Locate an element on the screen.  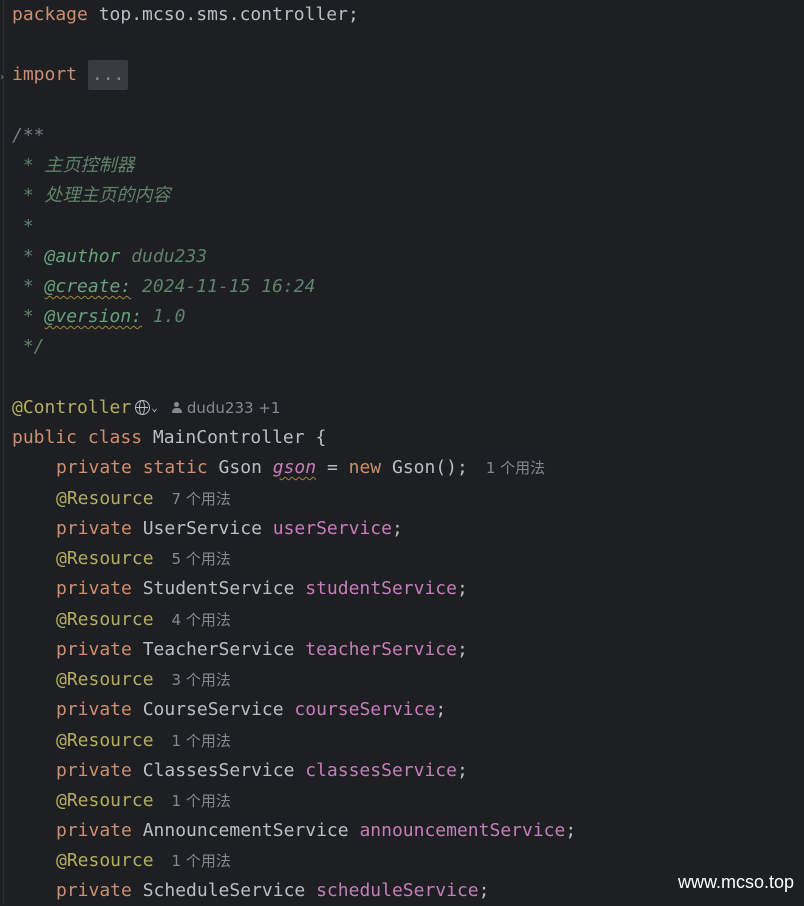
field-declaration-line: private CourseService courseService; is located at coordinates (251, 710).